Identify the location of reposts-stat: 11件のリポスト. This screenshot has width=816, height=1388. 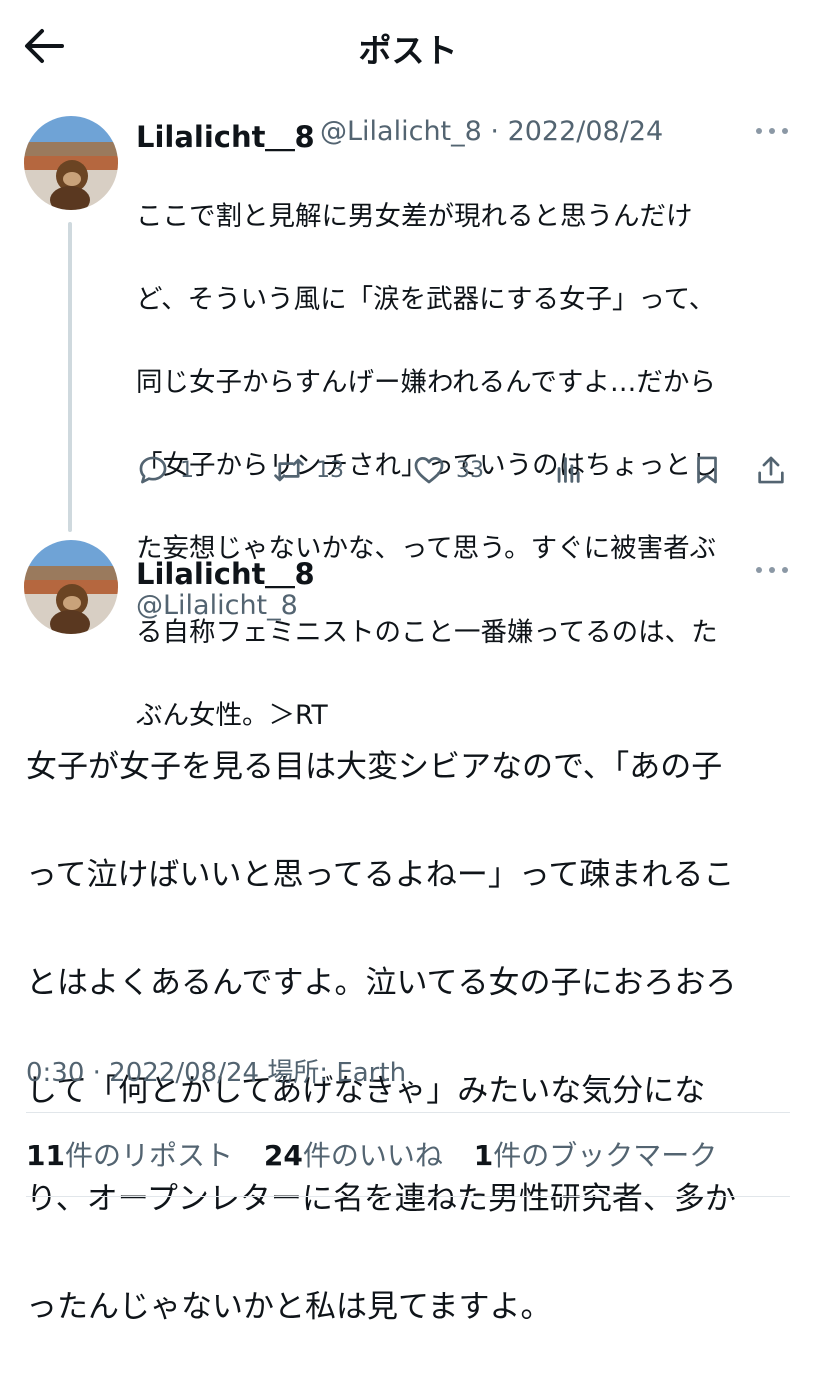
(129, 1154).